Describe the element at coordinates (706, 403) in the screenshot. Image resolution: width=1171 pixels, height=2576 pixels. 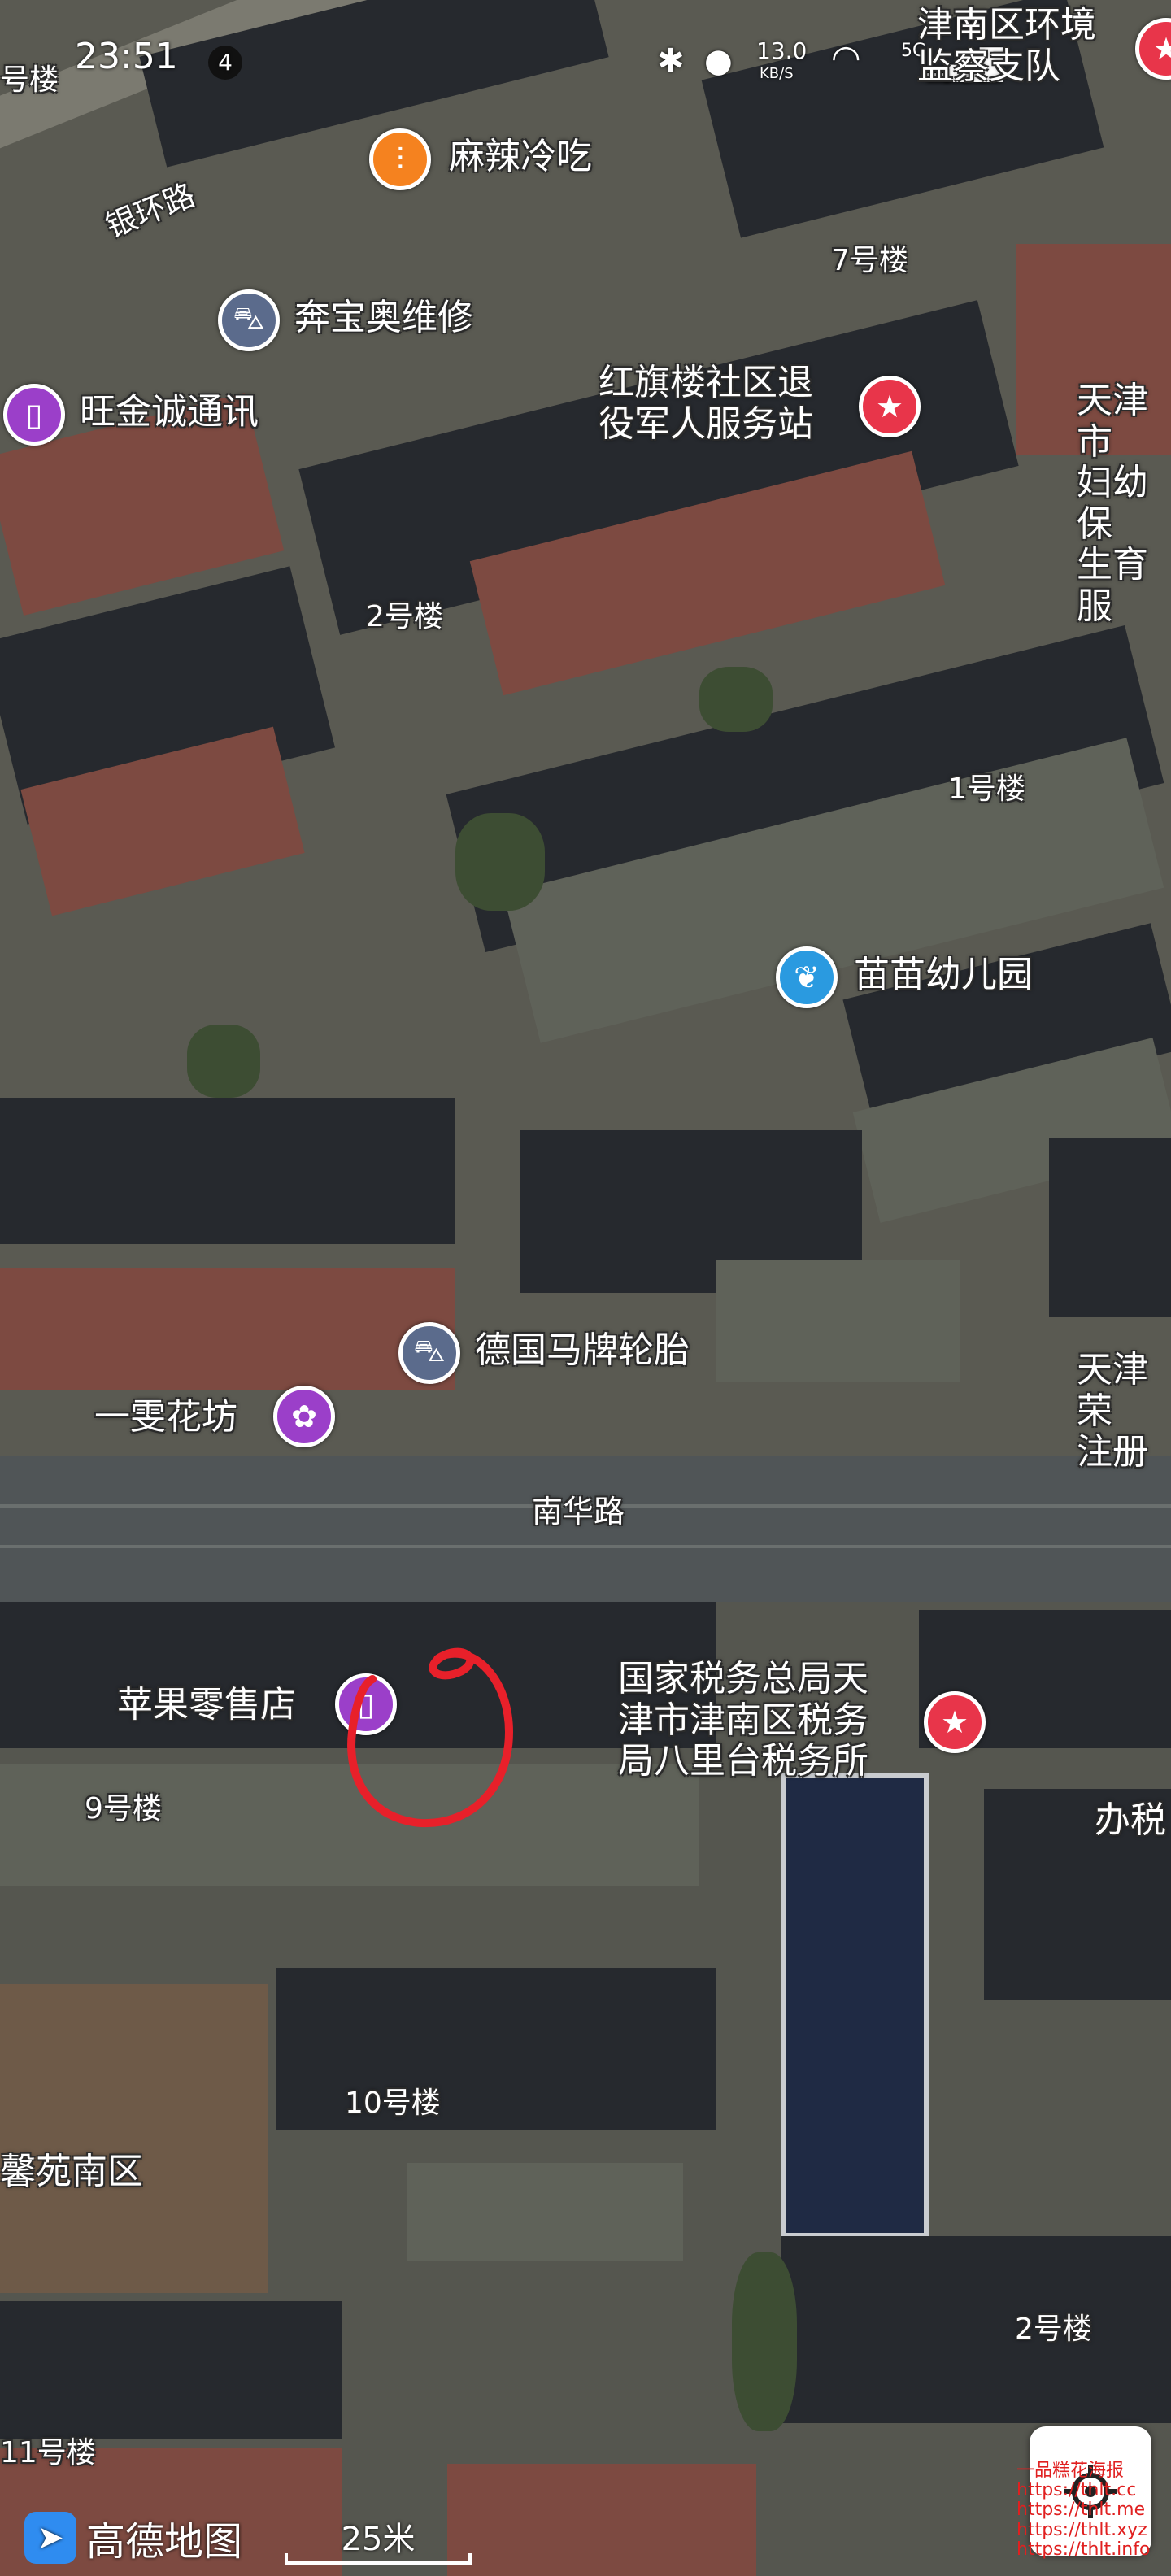
I see `poi-label-hongqilou: 红旗楼社区退 役军人服务站` at that location.